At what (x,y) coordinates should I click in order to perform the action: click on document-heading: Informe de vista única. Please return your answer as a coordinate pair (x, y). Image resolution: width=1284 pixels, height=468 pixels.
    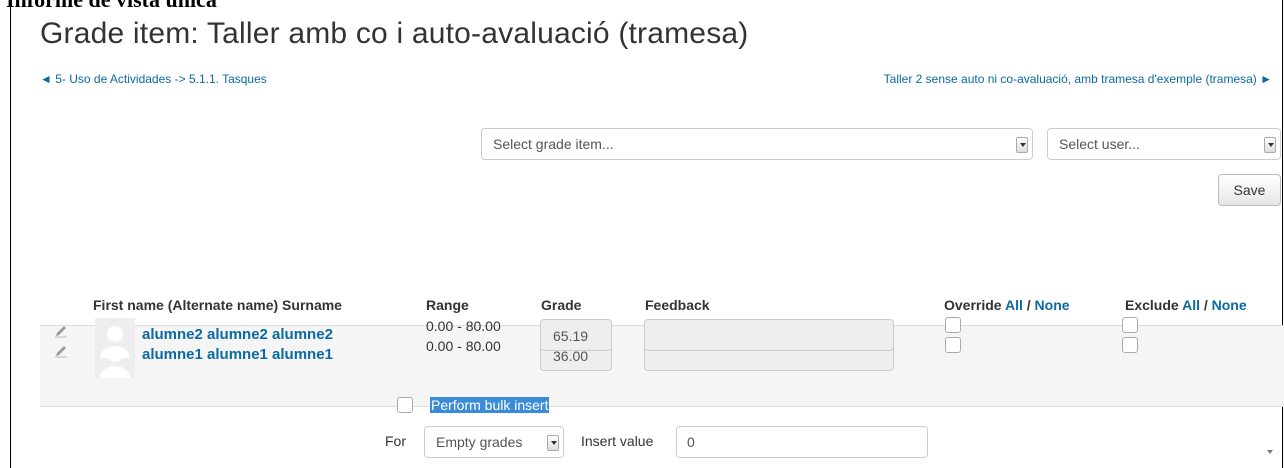
    Looking at the image, I should click on (111, 6).